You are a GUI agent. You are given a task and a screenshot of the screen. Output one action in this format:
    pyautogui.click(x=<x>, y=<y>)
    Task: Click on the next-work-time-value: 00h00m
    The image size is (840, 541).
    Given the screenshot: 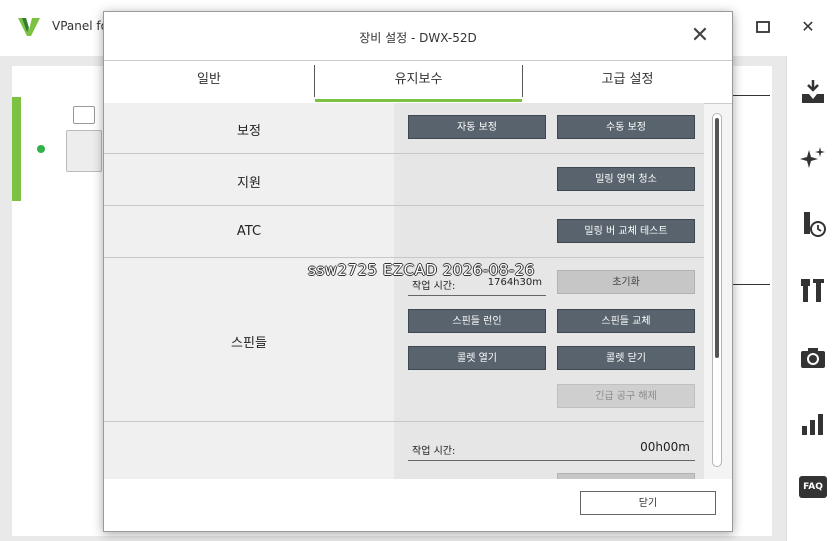 What is the action you would take?
    pyautogui.click(x=665, y=447)
    